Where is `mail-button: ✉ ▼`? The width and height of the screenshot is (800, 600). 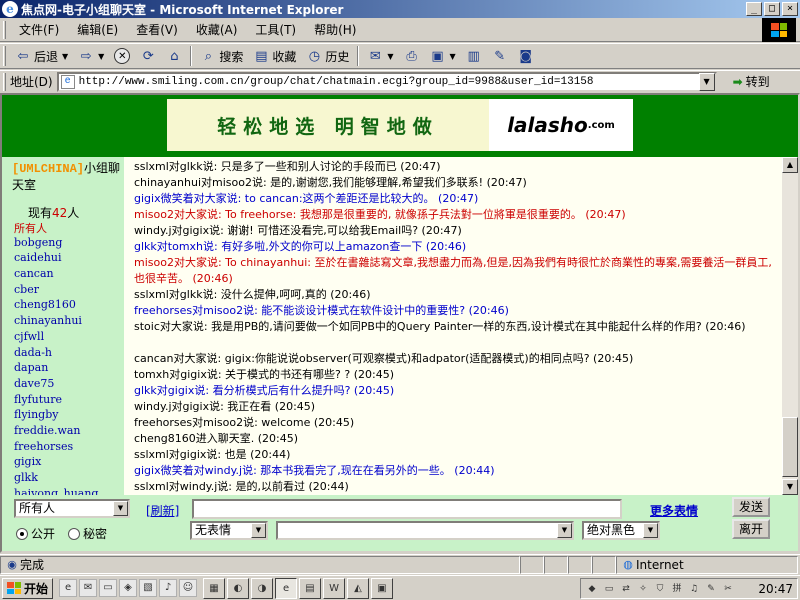 mail-button: ✉ ▼ is located at coordinates (380, 56).